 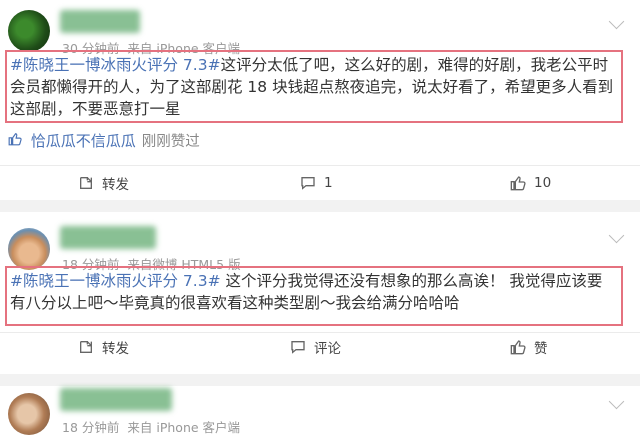 I want to click on liked-suffix: 刚刚赞过, so click(x=170, y=142).